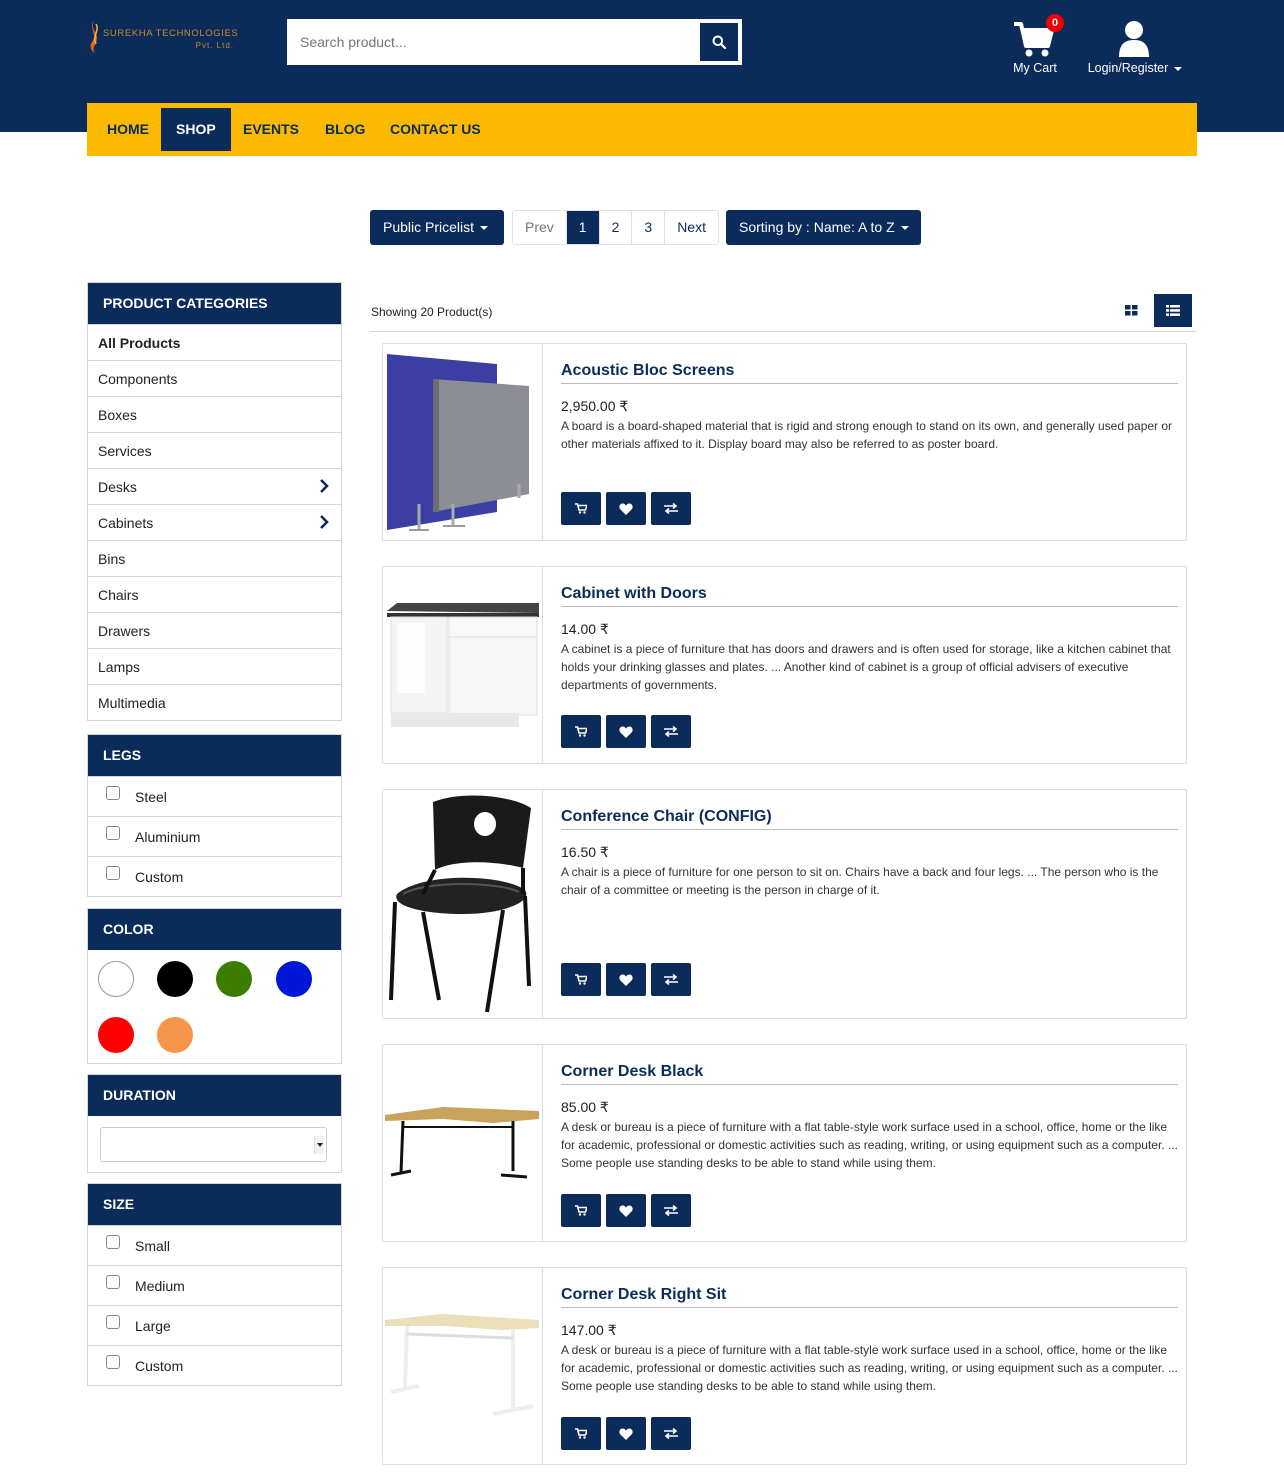 The width and height of the screenshot is (1284, 1479). What do you see at coordinates (128, 129) in the screenshot?
I see `nav-home: HOME` at bounding box center [128, 129].